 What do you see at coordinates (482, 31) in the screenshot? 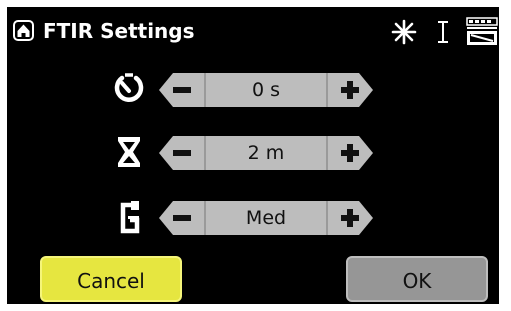
I see `battery-icon` at bounding box center [482, 31].